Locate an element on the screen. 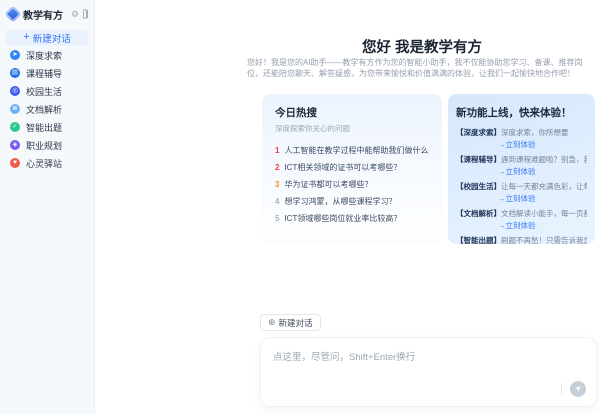 This screenshot has height=414, width=600. sidebar-new-chat-button: + 新建对话 is located at coordinates (47, 38).